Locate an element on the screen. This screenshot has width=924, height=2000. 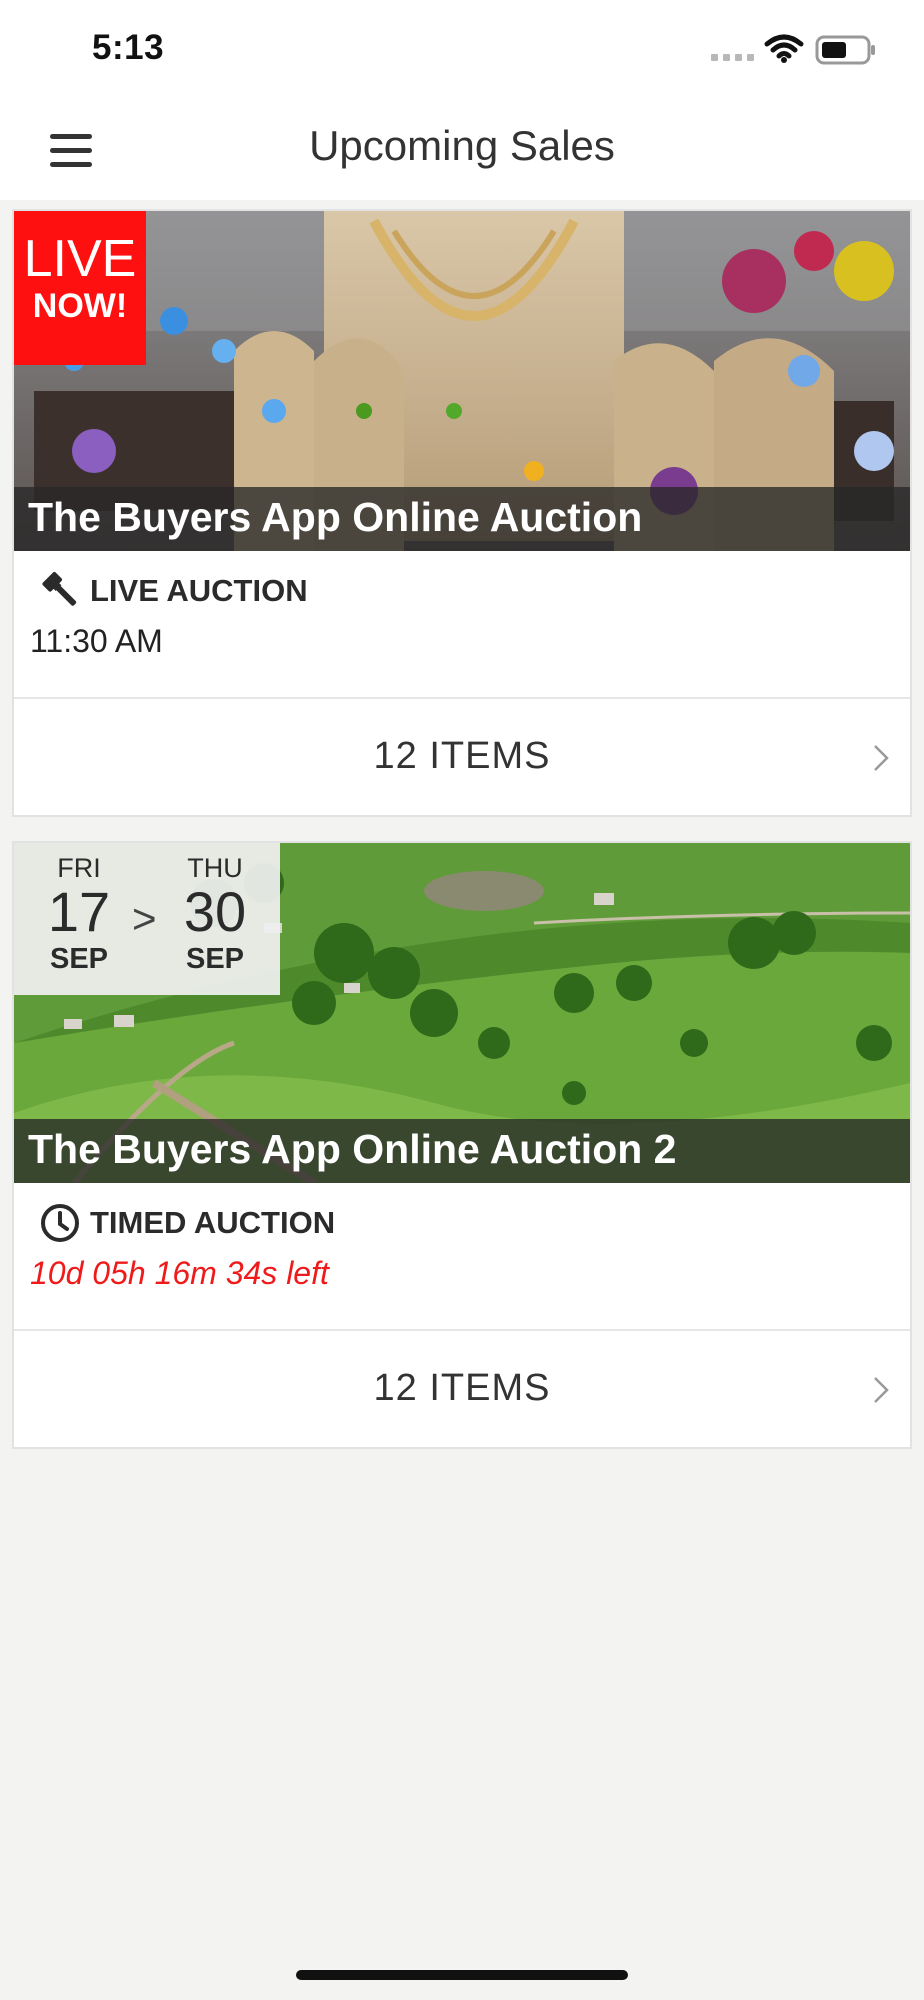
auction-start-time: 11:30 AM is located at coordinates (96, 641).